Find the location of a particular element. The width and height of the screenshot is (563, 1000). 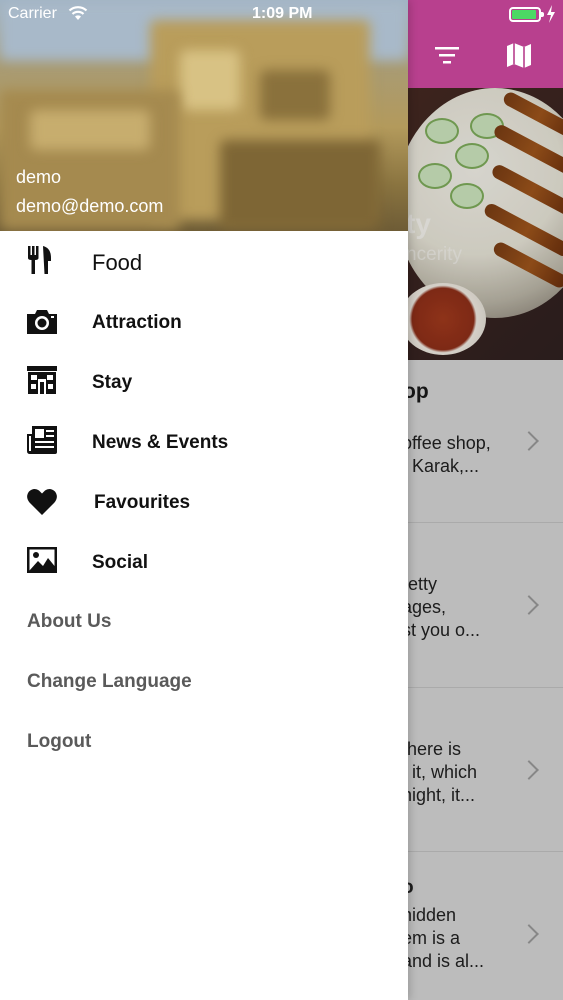

camera-icon is located at coordinates (42, 322).